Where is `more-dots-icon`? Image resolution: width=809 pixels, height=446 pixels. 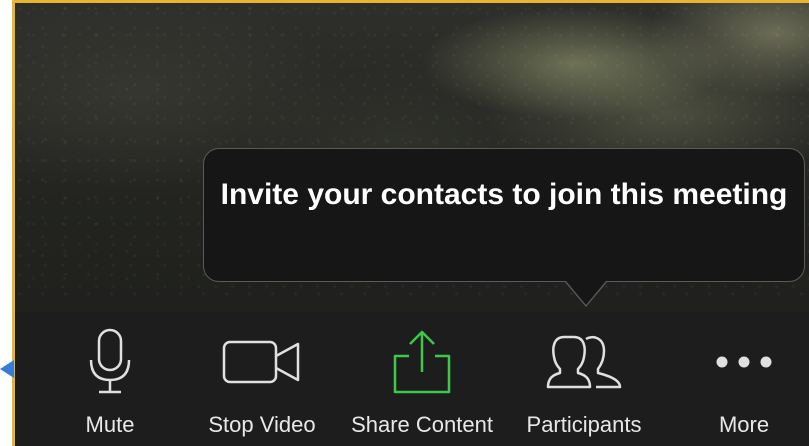 more-dots-icon is located at coordinates (744, 362).